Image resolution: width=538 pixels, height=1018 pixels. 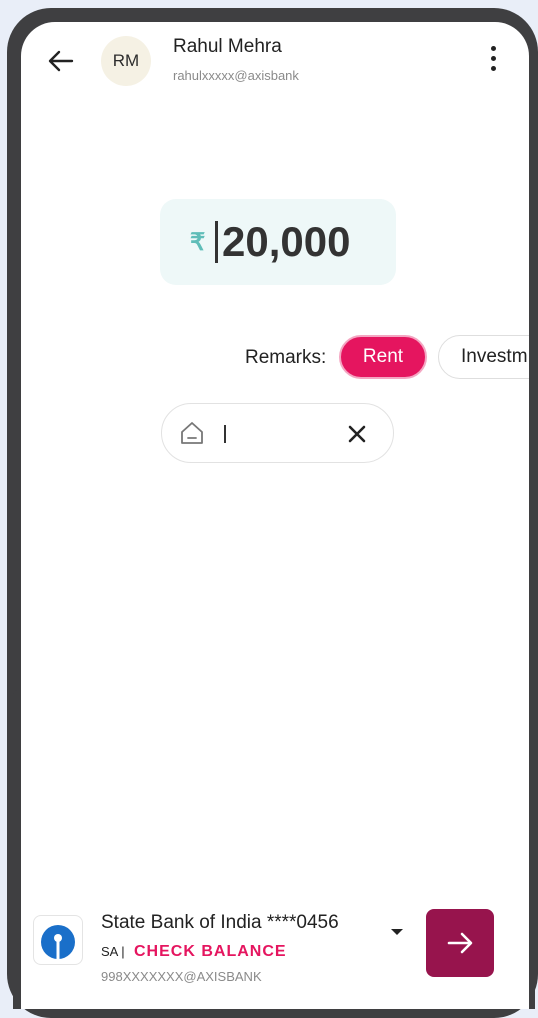 I want to click on payee-upi-id: rahulxxxxx@axisbank, so click(x=236, y=75).